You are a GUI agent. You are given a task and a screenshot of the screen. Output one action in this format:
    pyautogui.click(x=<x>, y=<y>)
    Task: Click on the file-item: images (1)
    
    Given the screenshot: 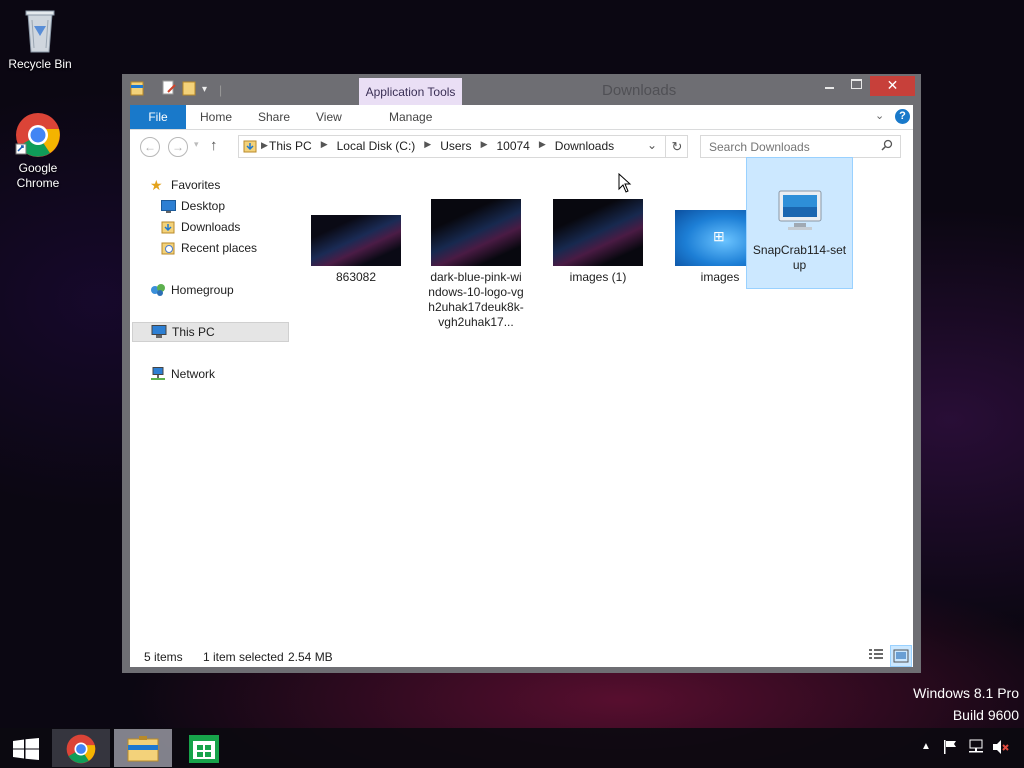 What is the action you would take?
    pyautogui.click(x=598, y=242)
    